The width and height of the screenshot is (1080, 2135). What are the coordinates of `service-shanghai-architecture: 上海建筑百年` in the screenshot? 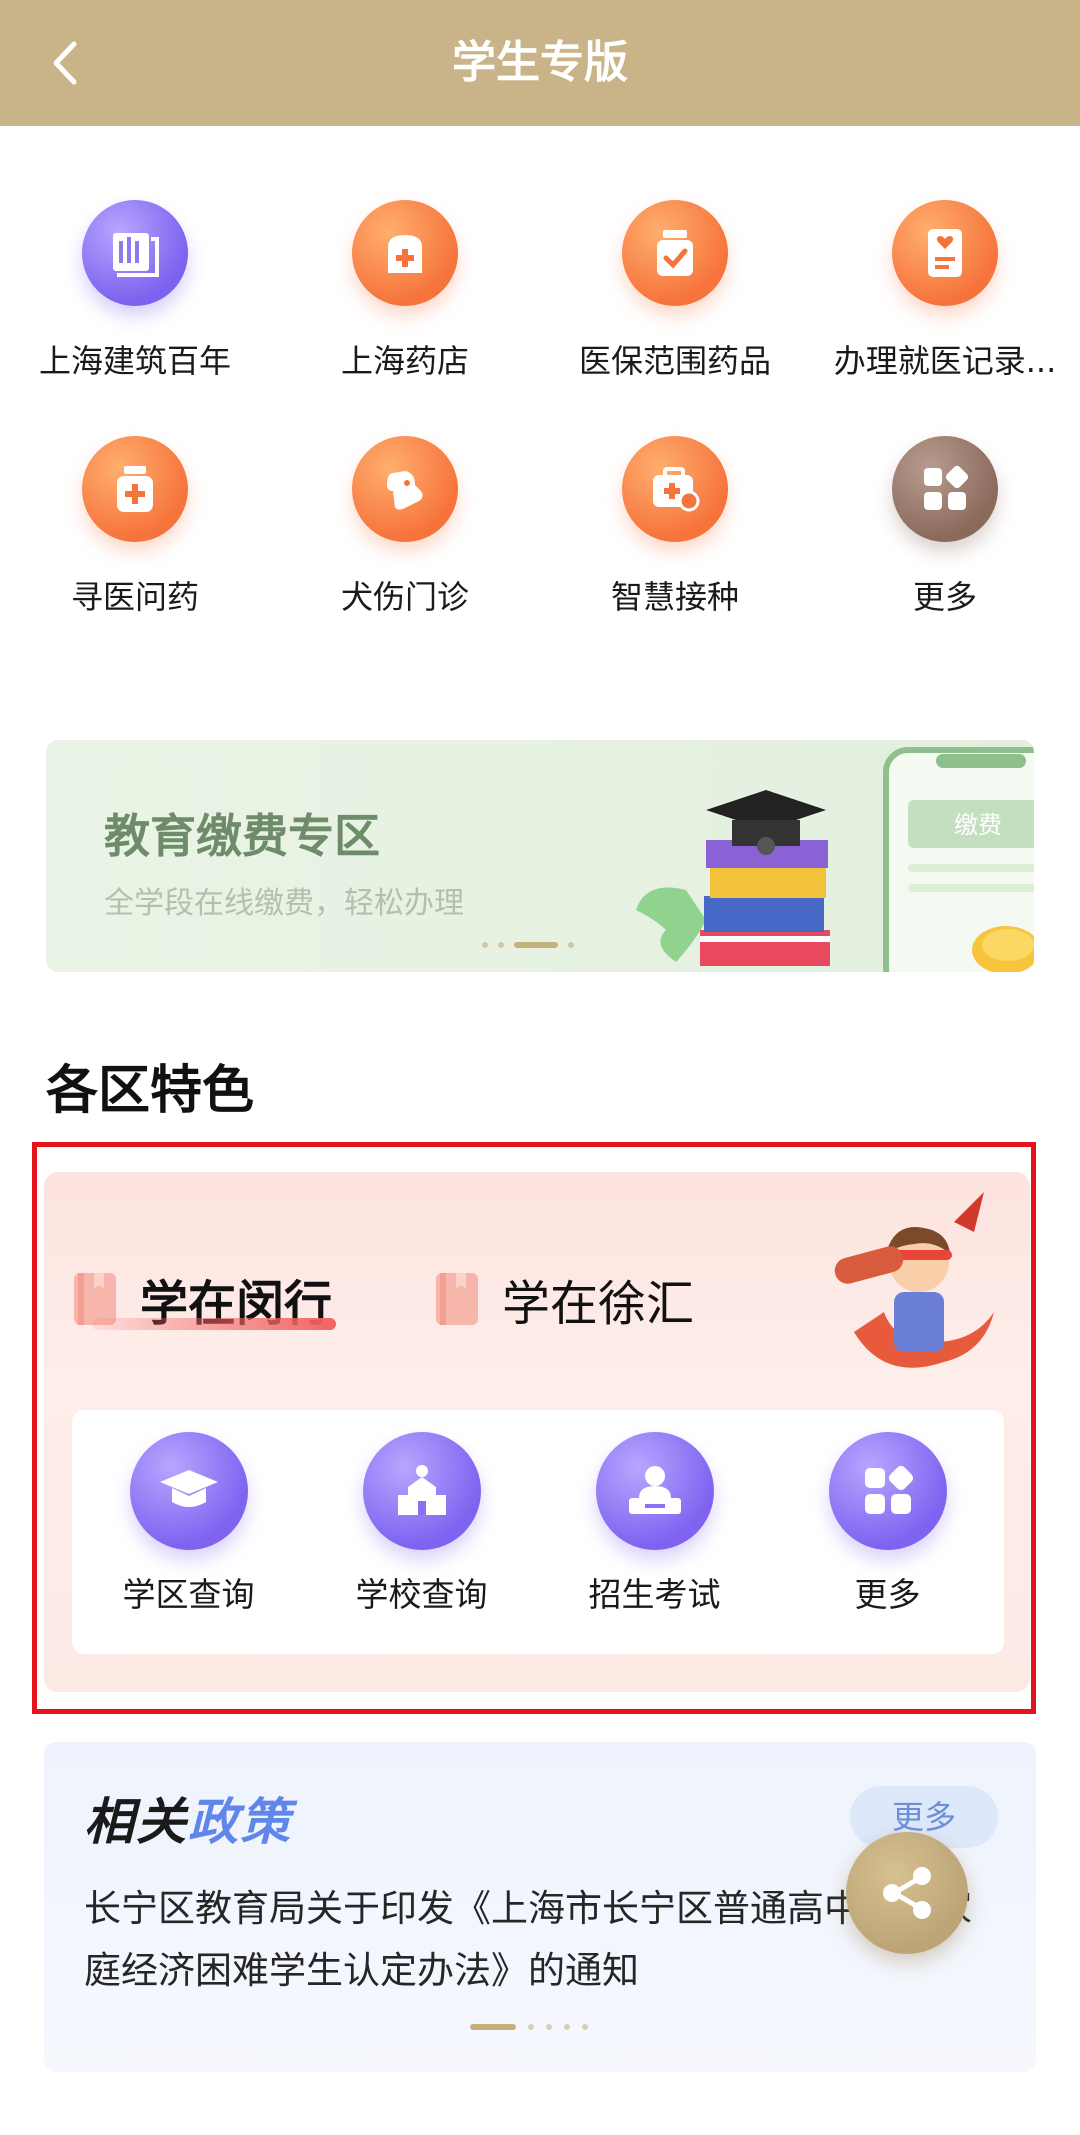 It's located at (135, 318).